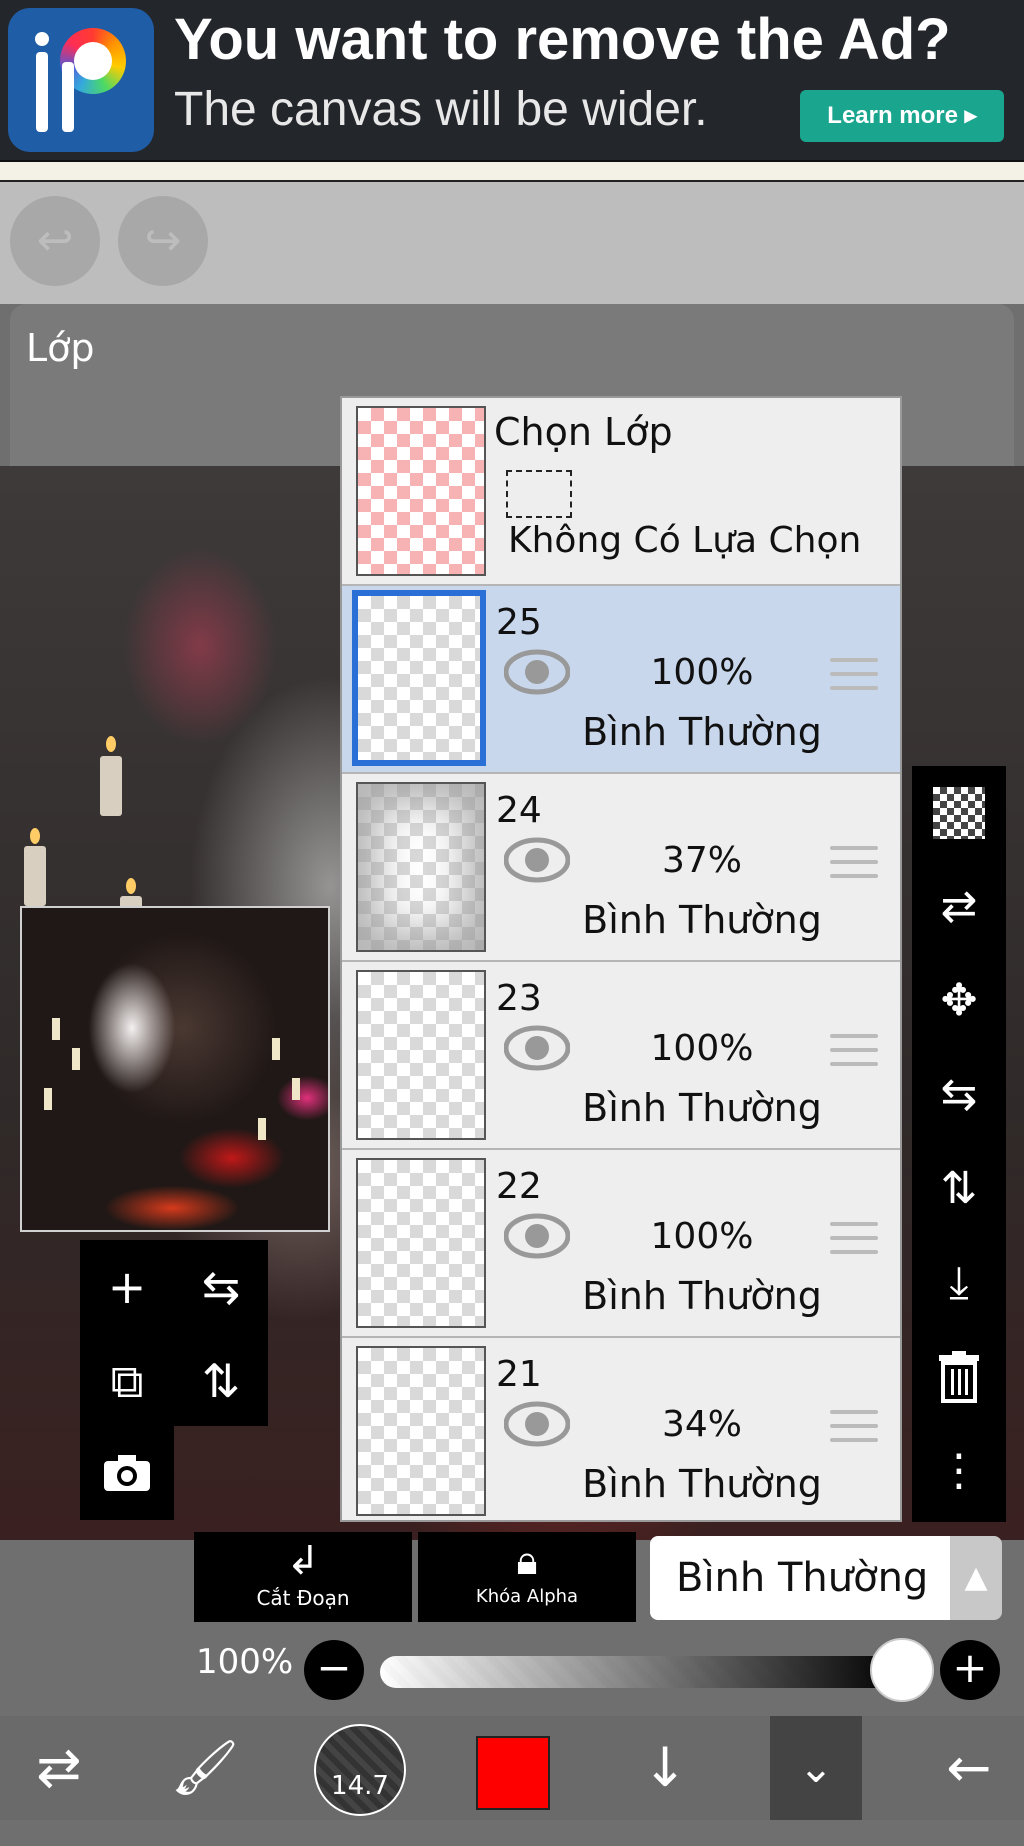 The width and height of the screenshot is (1024, 1846). I want to click on flip-horizontal-icon: ⇆, so click(959, 1094).